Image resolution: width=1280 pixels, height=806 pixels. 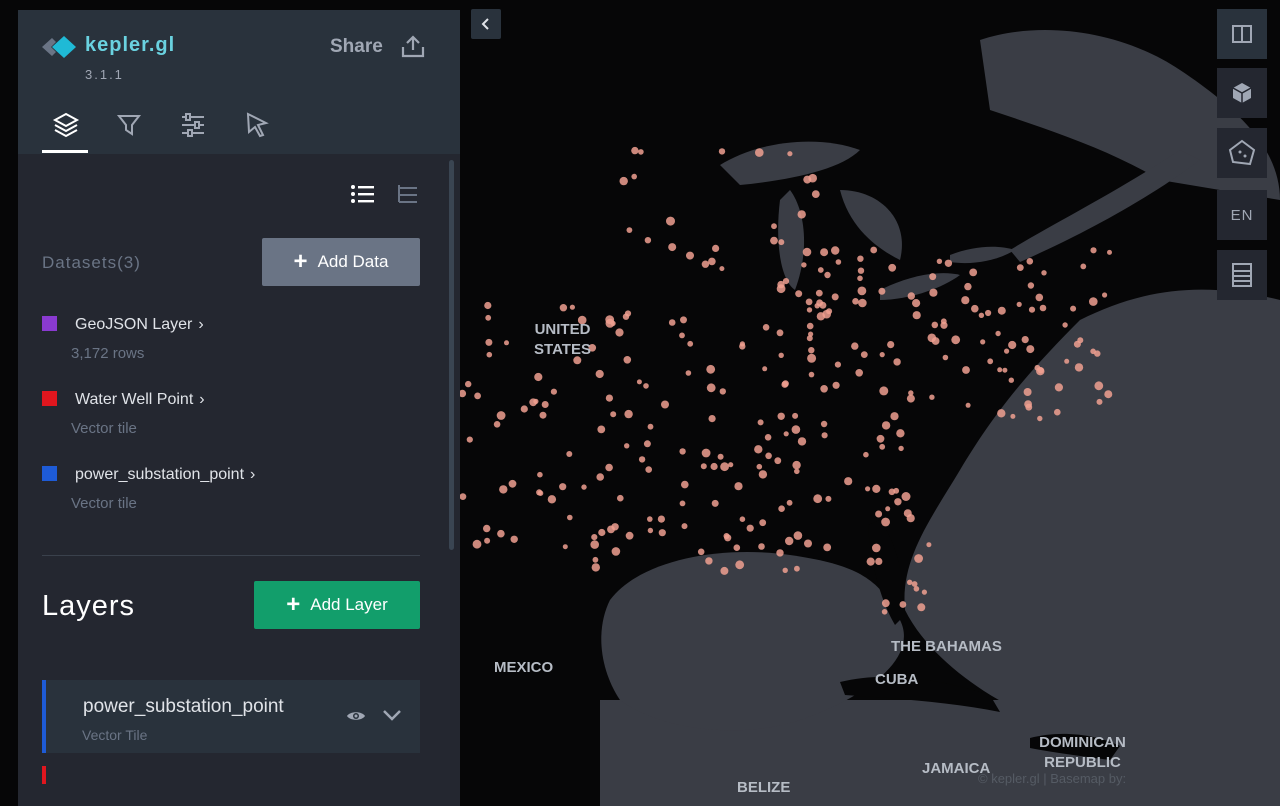 I want to click on tab-filters, so click(x=129, y=125).